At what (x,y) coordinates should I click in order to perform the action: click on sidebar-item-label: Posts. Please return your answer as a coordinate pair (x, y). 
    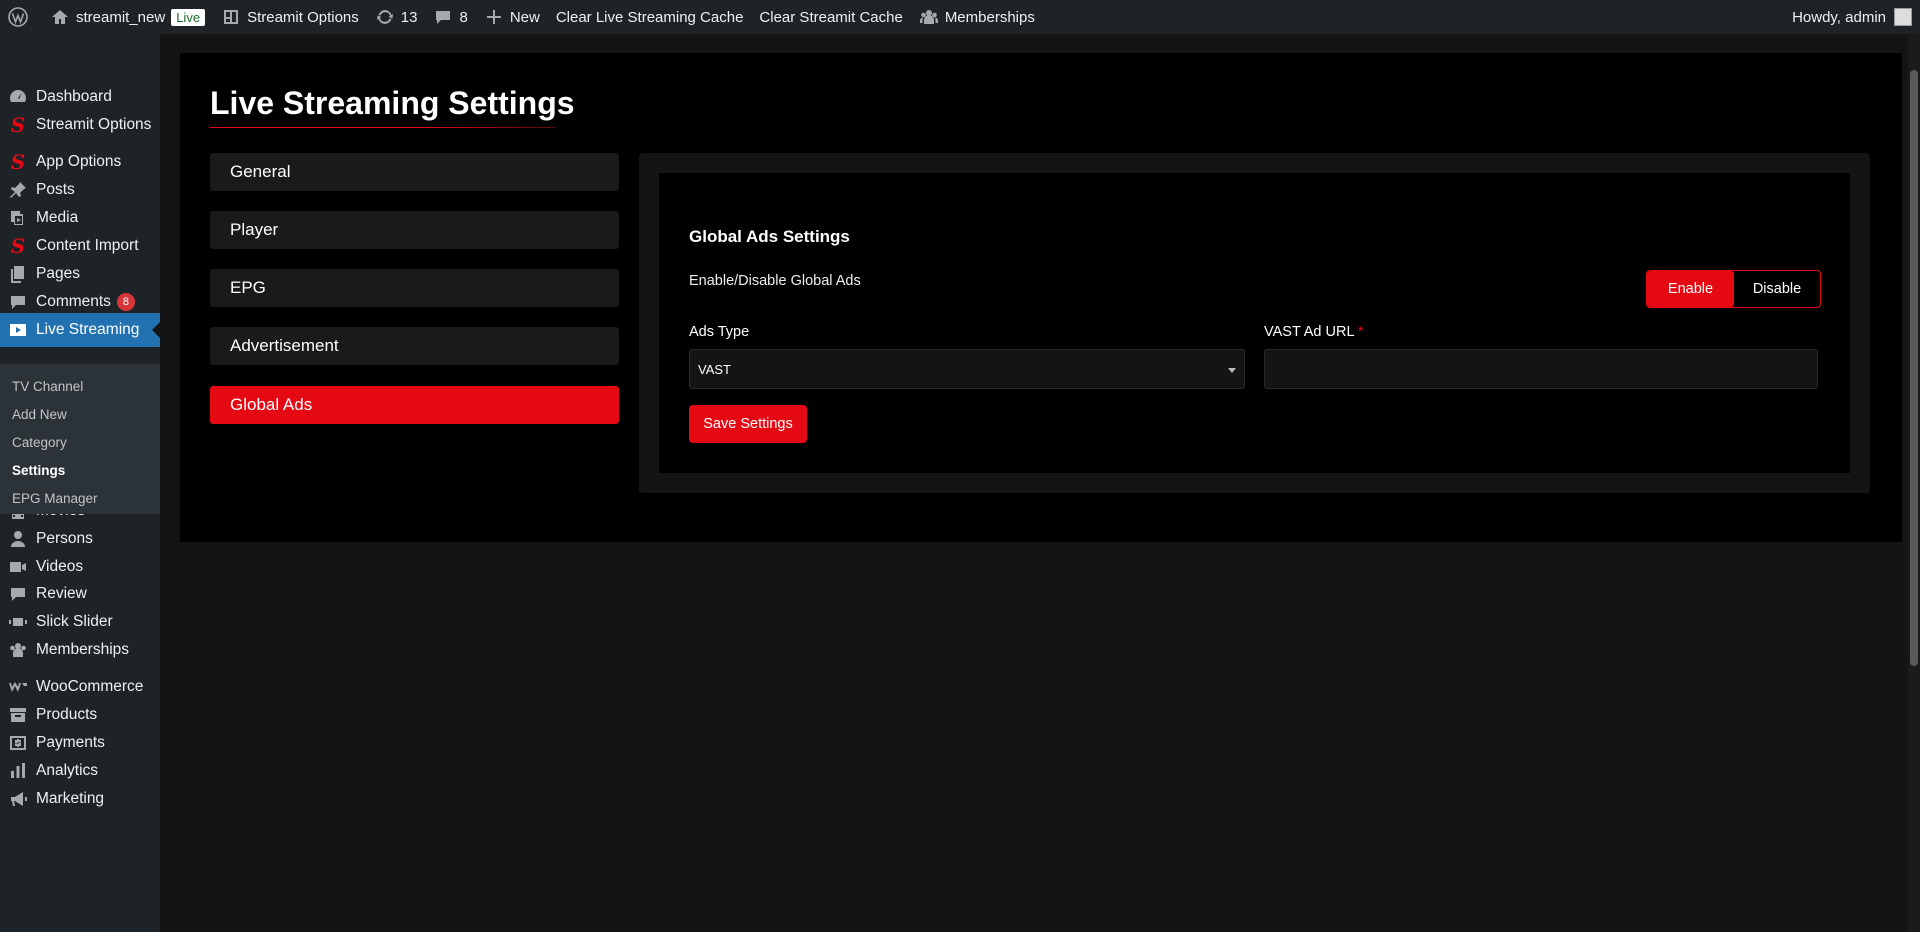
    Looking at the image, I should click on (55, 189).